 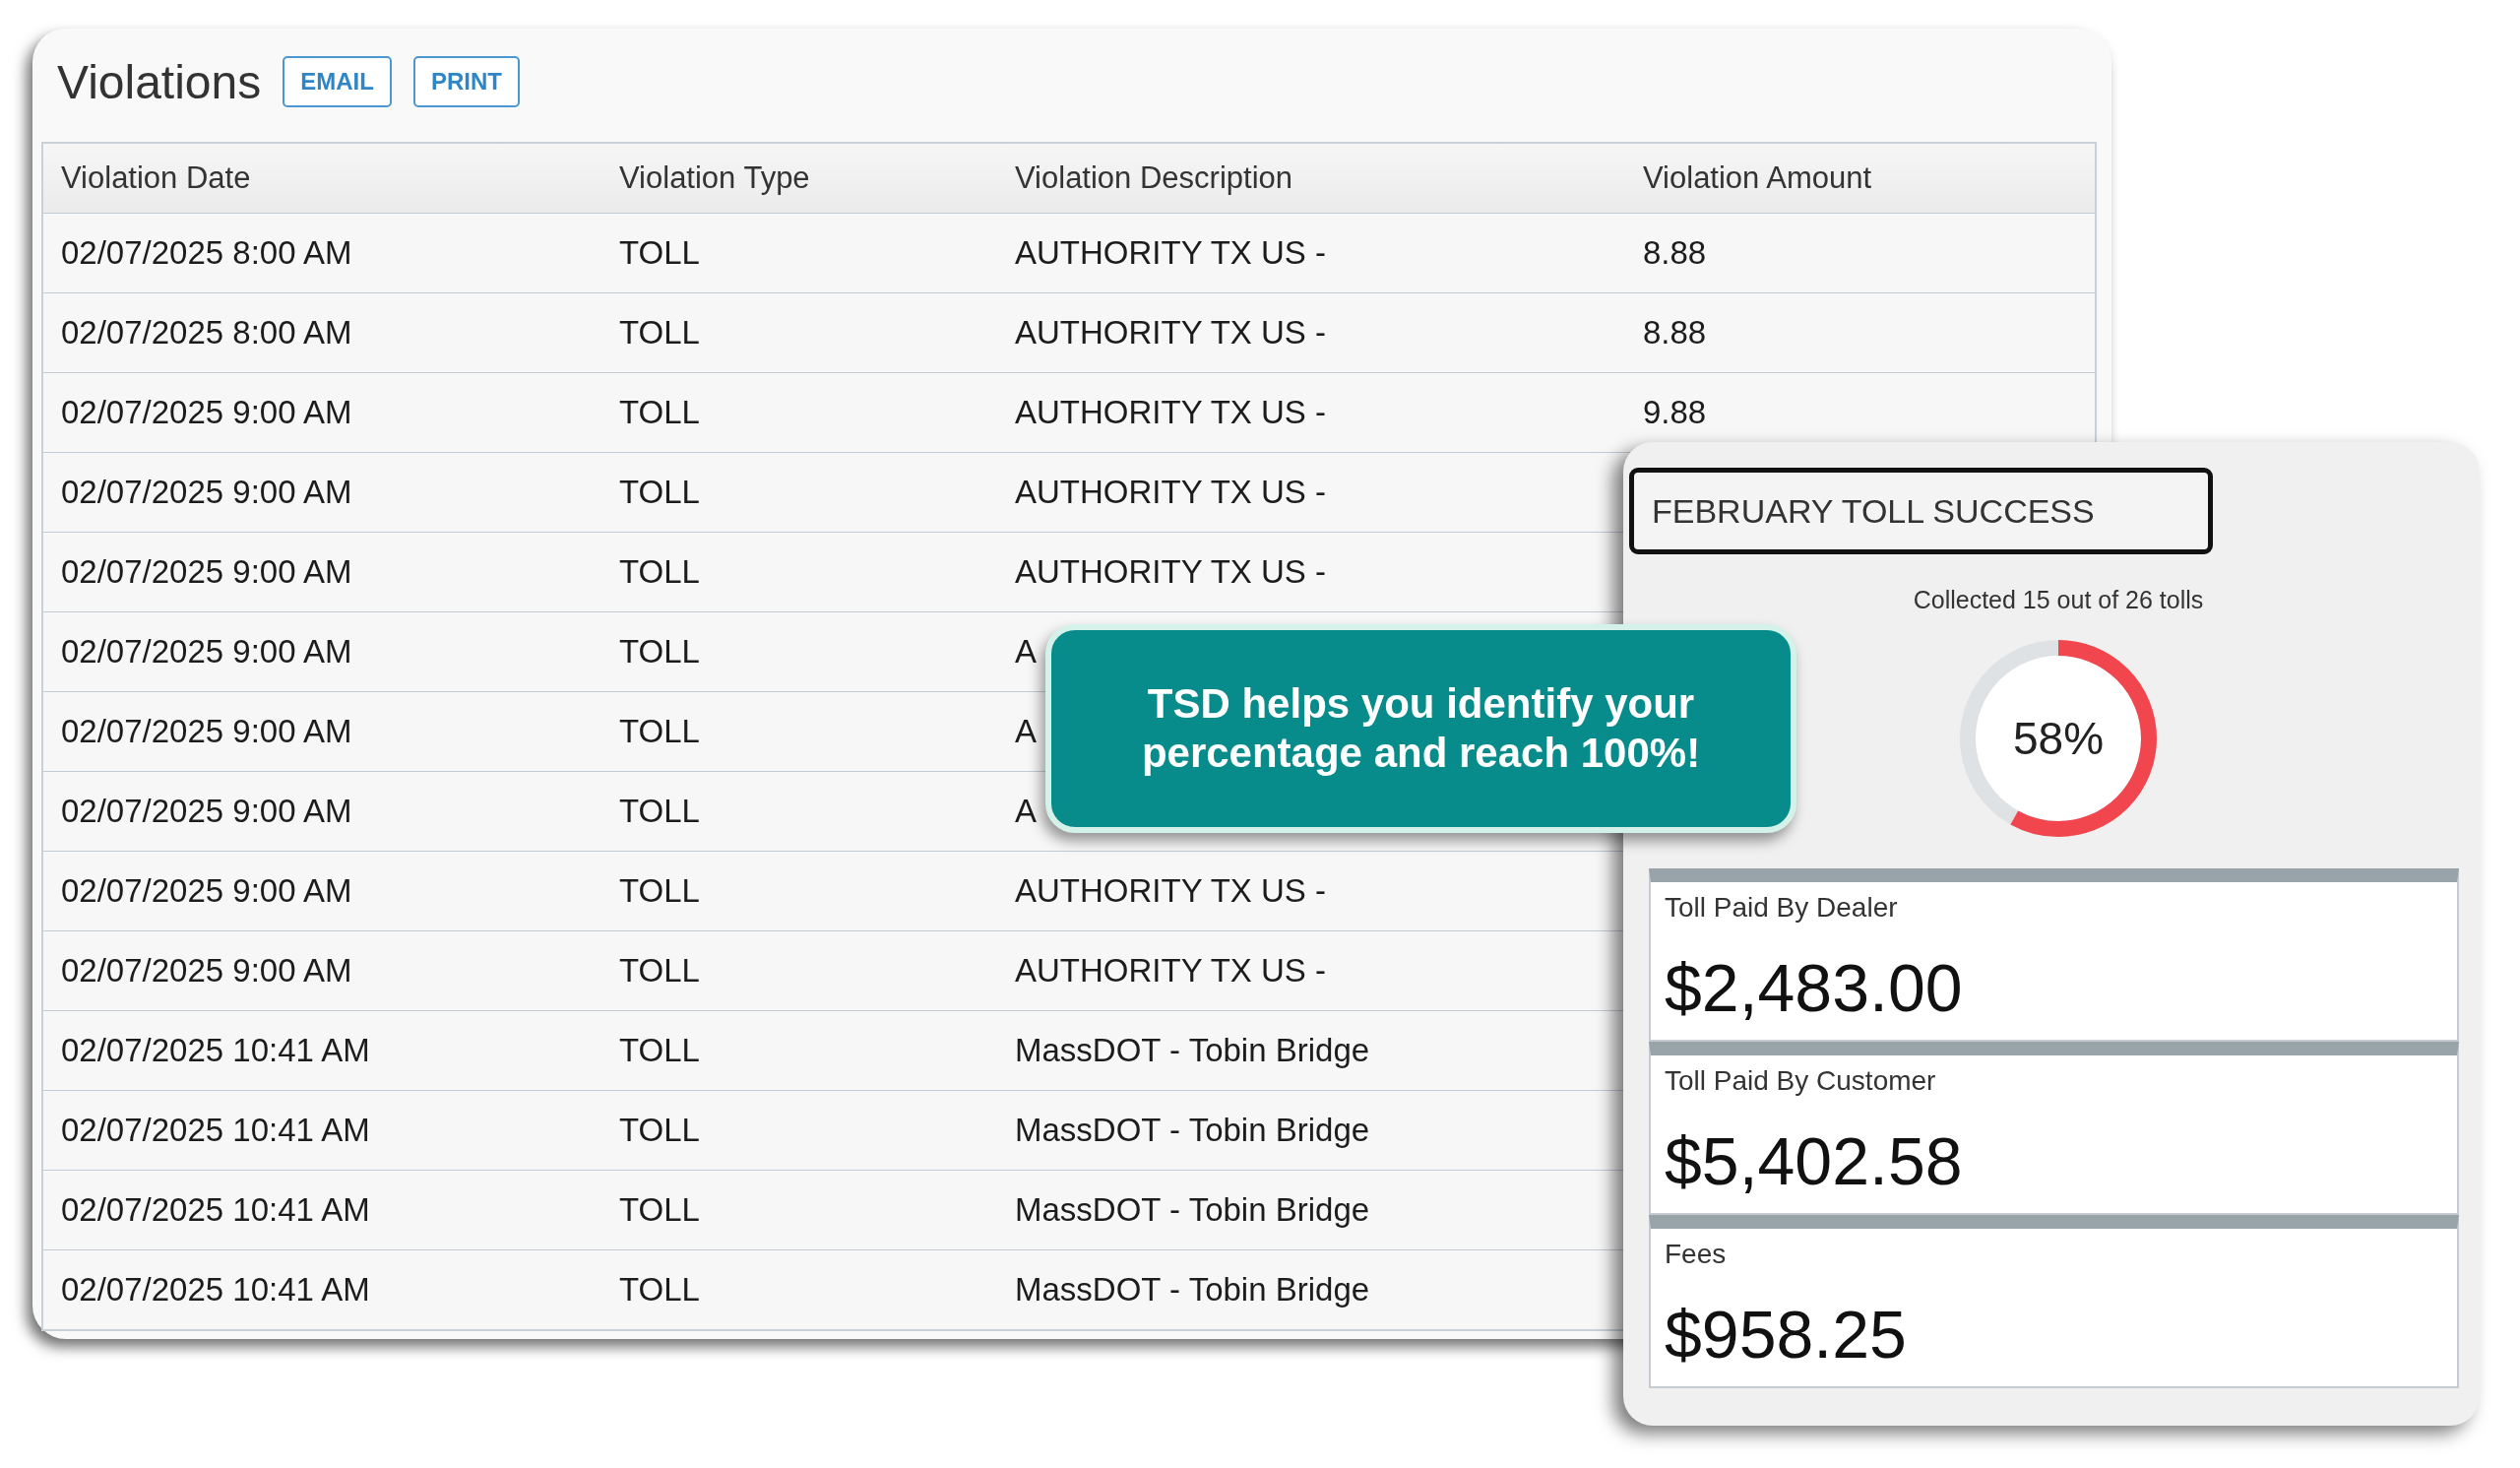 What do you see at coordinates (1153, 178) in the screenshot?
I see `column-header: Violation Description` at bounding box center [1153, 178].